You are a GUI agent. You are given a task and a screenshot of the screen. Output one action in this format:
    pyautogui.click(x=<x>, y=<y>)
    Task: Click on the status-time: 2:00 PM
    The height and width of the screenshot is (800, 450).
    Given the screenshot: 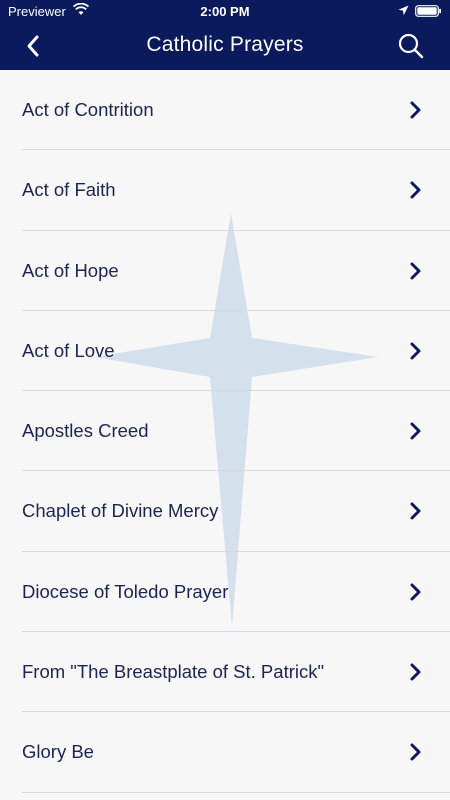 What is the action you would take?
    pyautogui.click(x=225, y=11)
    